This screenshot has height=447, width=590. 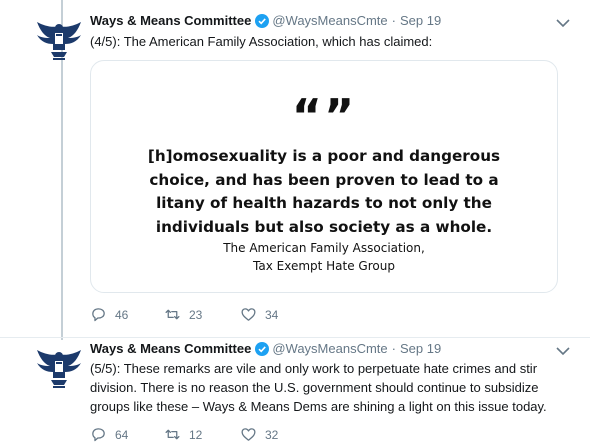 I want to click on tweet-actions: 64 12 32, so click(x=184, y=434).